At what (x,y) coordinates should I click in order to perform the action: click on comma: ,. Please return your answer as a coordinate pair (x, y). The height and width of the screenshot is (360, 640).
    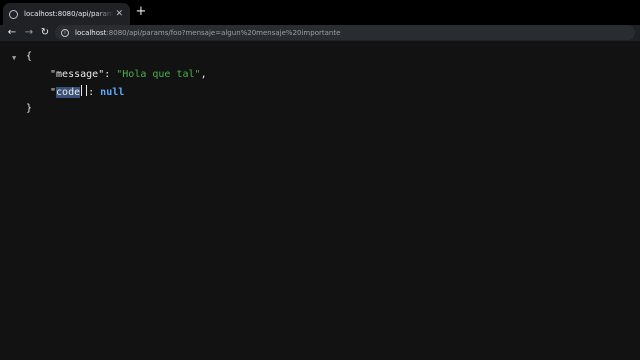
    Looking at the image, I should click on (203, 74).